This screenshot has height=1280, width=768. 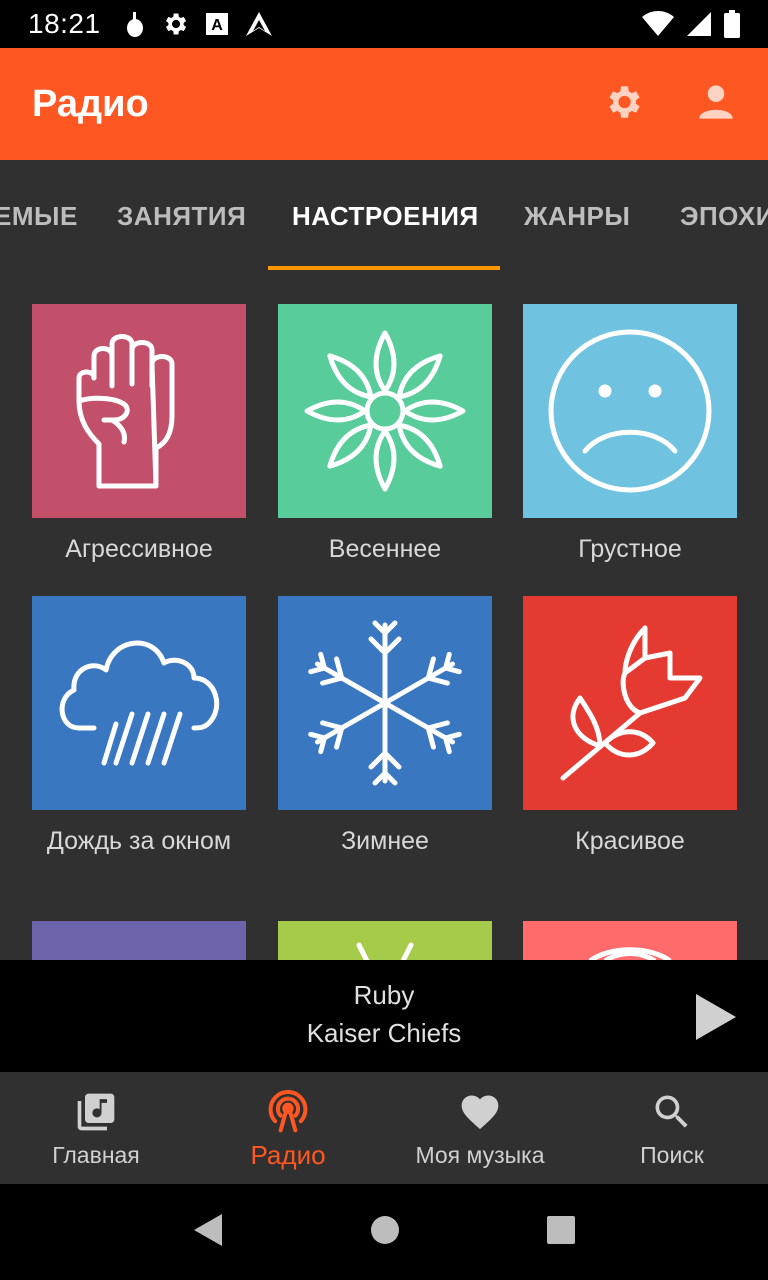 I want to click on mood-tile-sad: Грустное, so click(x=630, y=435).